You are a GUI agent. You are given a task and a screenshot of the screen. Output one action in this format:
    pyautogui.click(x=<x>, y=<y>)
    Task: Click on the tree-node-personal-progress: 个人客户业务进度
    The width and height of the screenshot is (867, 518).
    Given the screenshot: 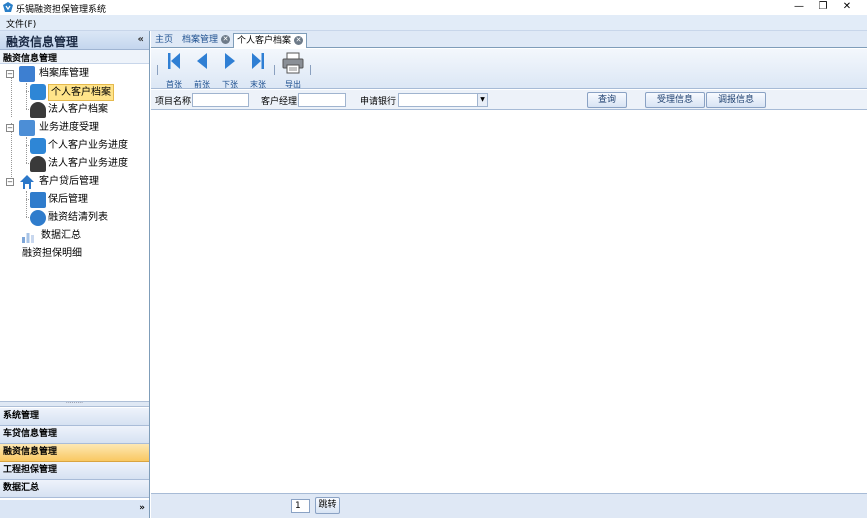 What is the action you would take?
    pyautogui.click(x=88, y=146)
    